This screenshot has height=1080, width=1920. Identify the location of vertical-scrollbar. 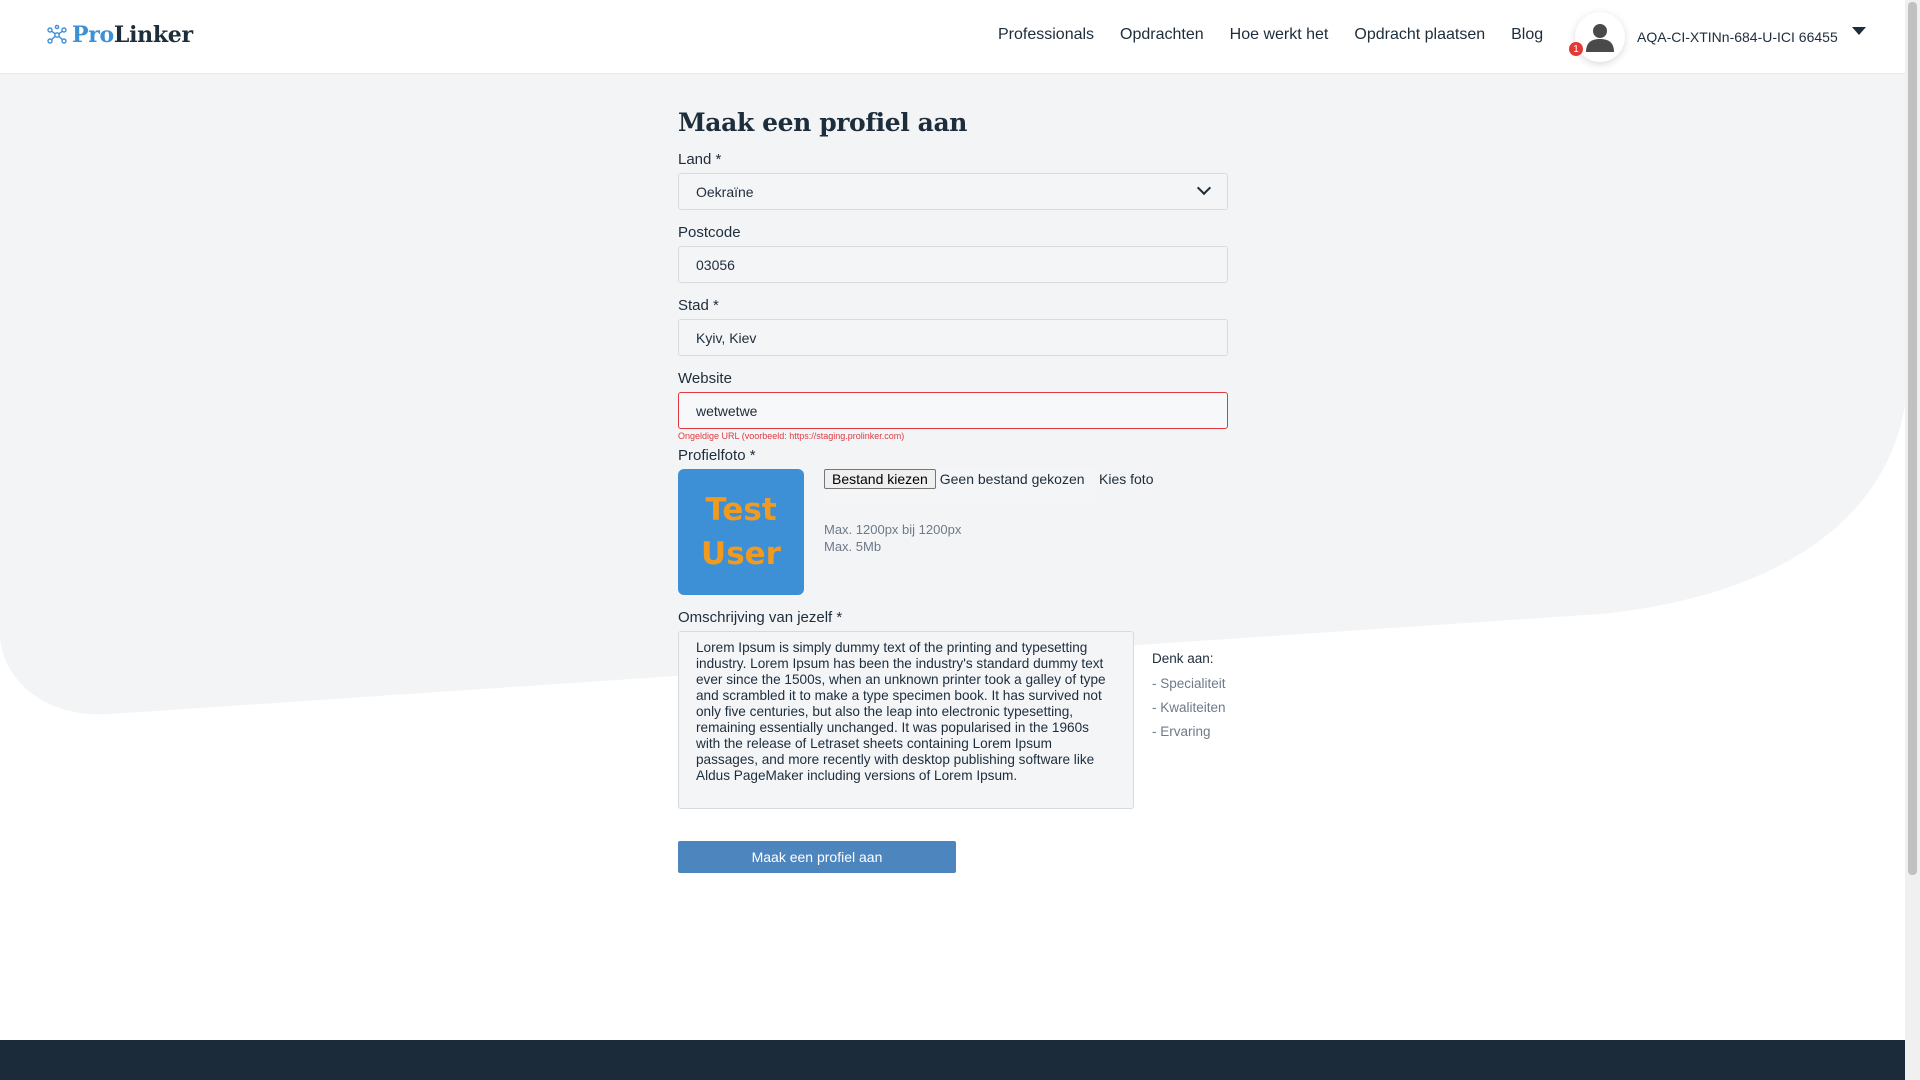
(1912, 540).